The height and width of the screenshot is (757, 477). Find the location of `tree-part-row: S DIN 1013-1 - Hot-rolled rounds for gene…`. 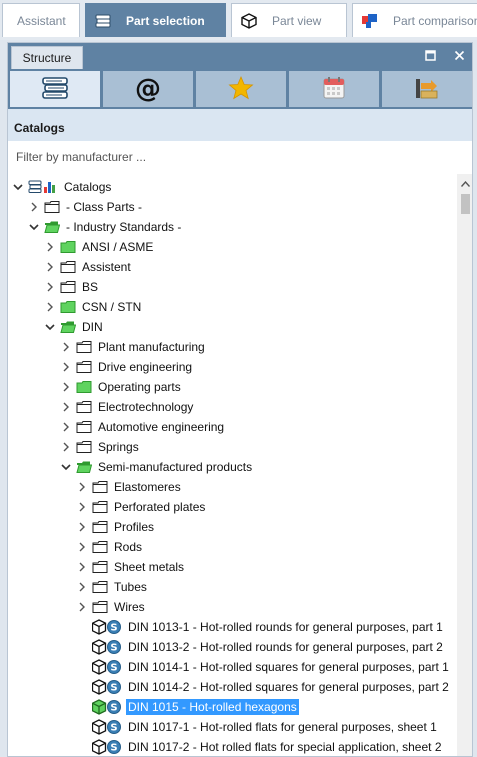

tree-part-row: S DIN 1013-1 - Hot-rolled rounds for gene… is located at coordinates (260, 627).